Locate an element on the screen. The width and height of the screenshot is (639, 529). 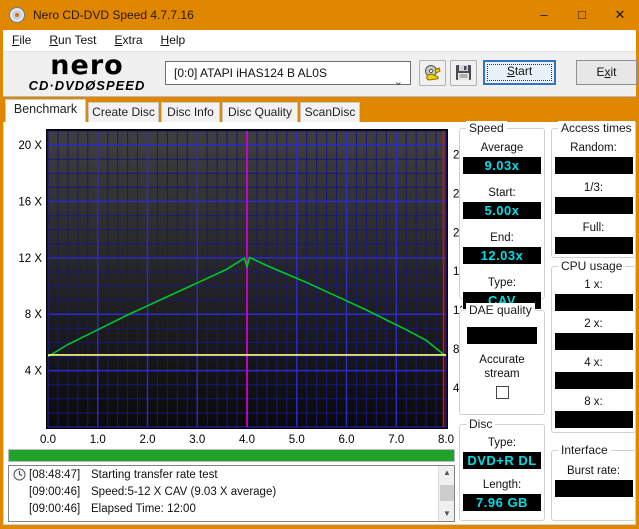
log-line: [09:00:46] Elapsed Time: 12:00 is located at coordinates (231, 508).